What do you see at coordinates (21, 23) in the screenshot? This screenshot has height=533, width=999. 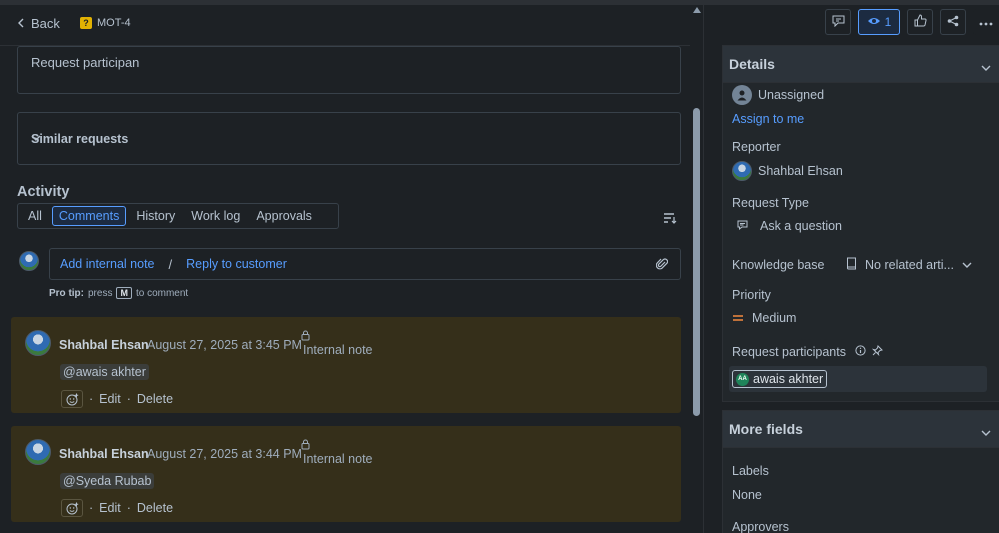 I see `chevron-left-icon` at bounding box center [21, 23].